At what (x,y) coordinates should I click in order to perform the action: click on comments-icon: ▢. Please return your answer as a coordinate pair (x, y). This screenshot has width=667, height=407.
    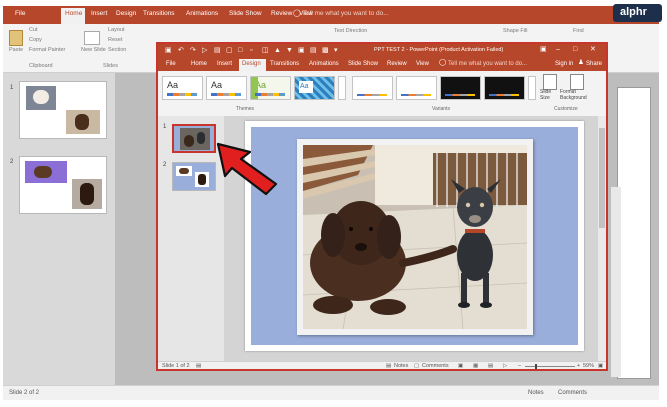
    Looking at the image, I should click on (417, 366).